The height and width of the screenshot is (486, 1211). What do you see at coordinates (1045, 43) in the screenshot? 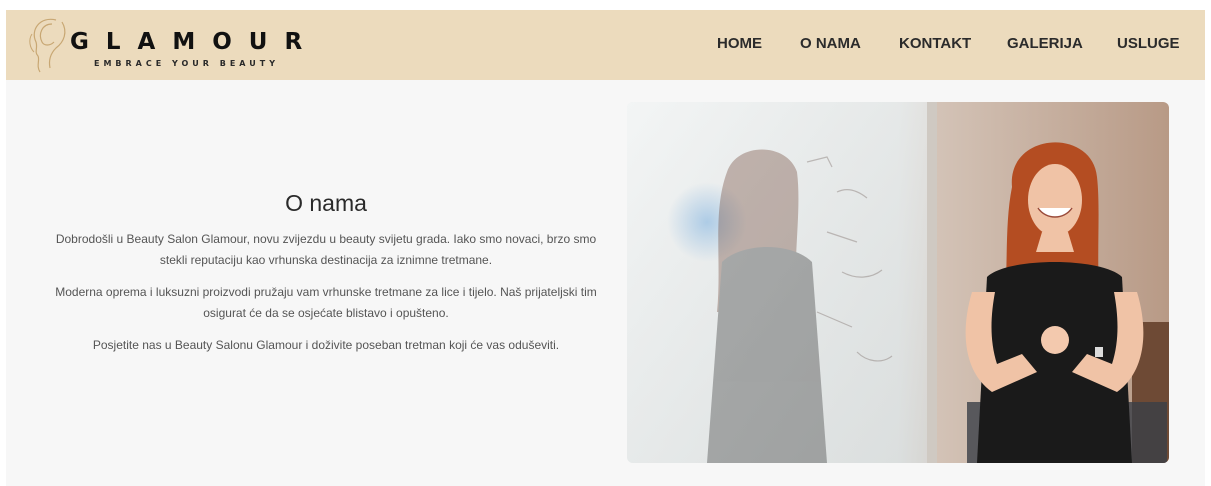
I see `nav-galerija: GALERIJA` at bounding box center [1045, 43].